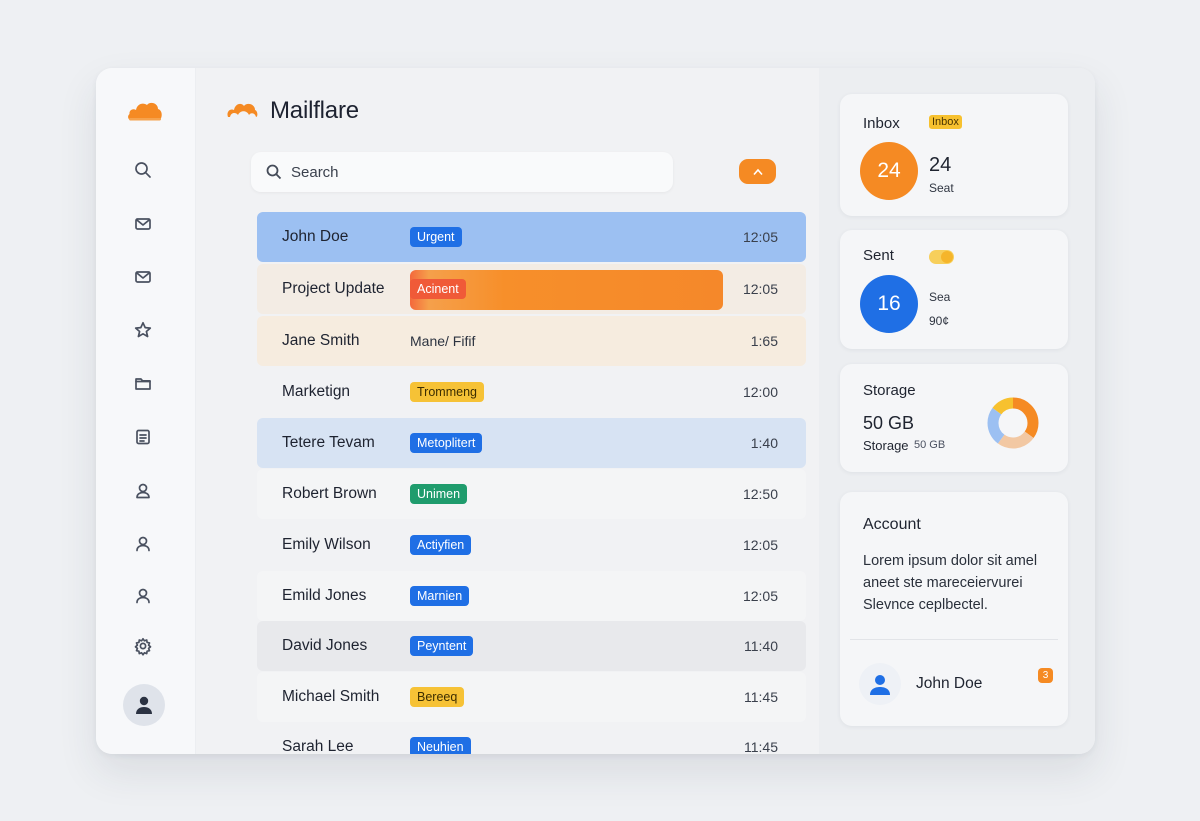 The height and width of the screenshot is (821, 1200). Describe the element at coordinates (439, 494) in the screenshot. I see `email-tag: Unimen` at that location.